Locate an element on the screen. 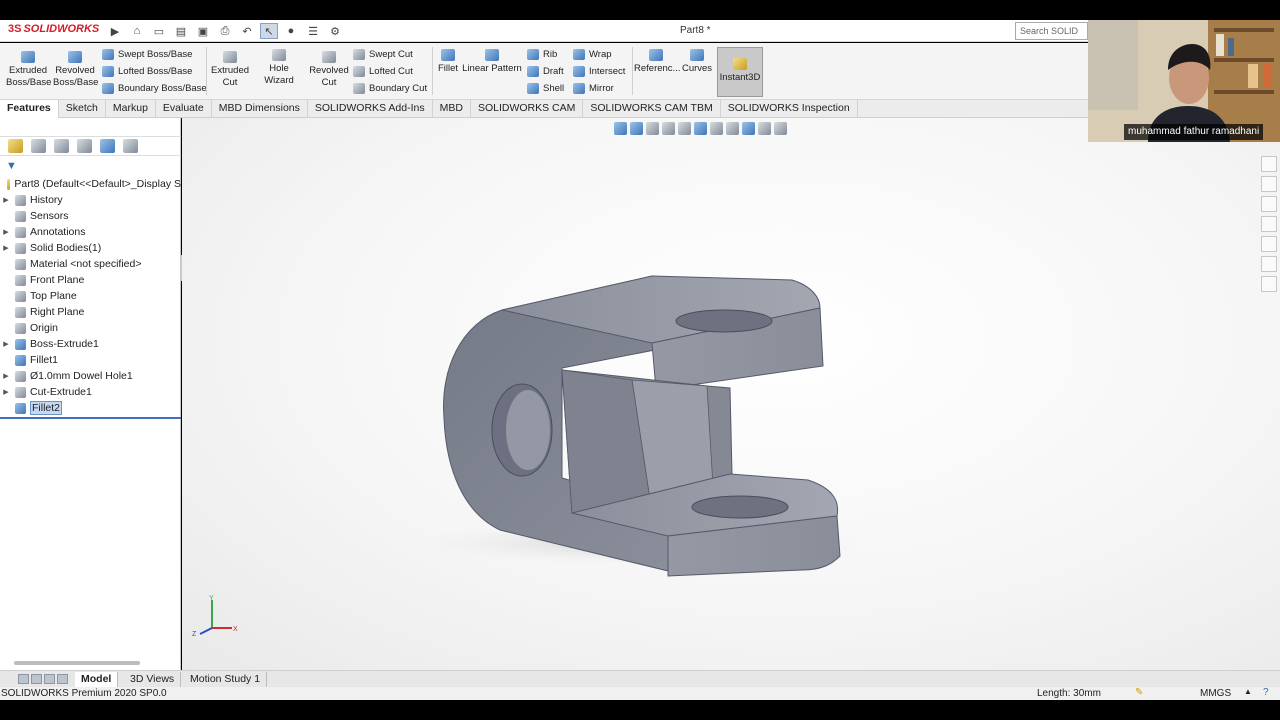 Image resolution: width=1280 pixels, height=720 pixels. dynamic-annotation-icon is located at coordinates (684, 128).